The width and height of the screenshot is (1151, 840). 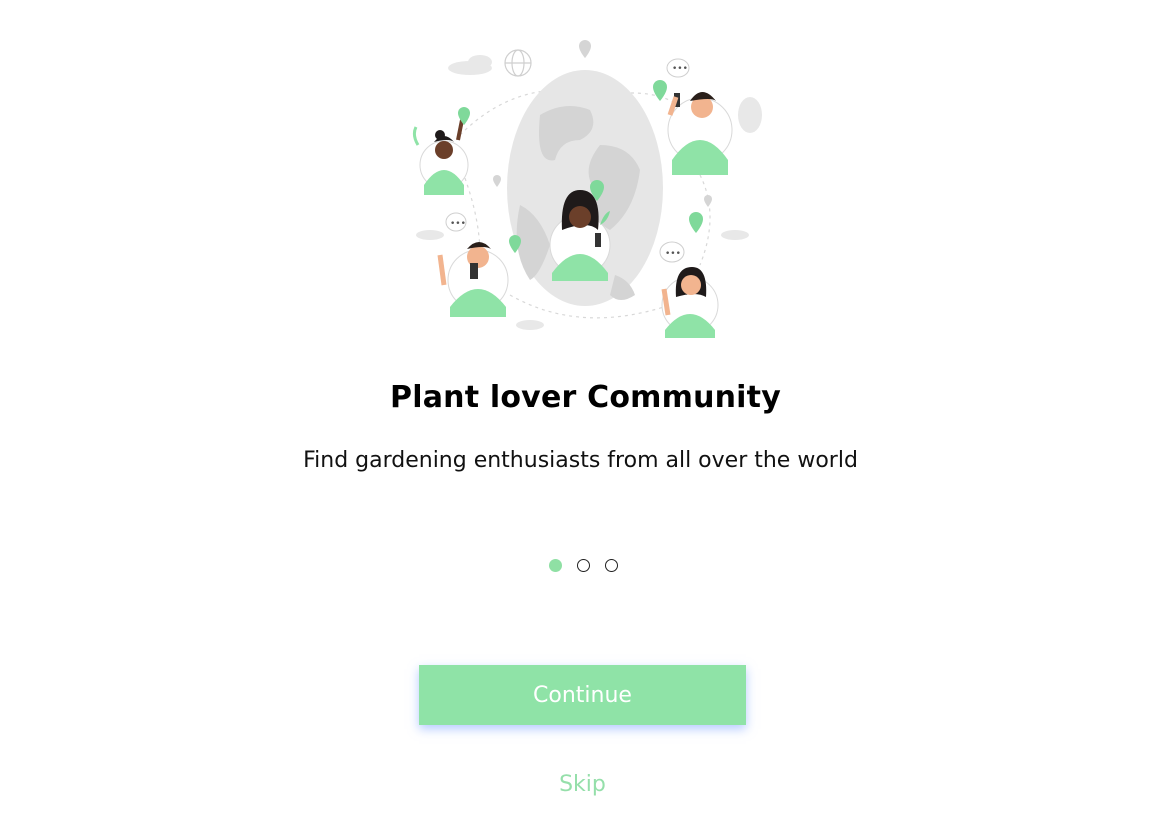 I want to click on continue-button: Continue, so click(x=582, y=695).